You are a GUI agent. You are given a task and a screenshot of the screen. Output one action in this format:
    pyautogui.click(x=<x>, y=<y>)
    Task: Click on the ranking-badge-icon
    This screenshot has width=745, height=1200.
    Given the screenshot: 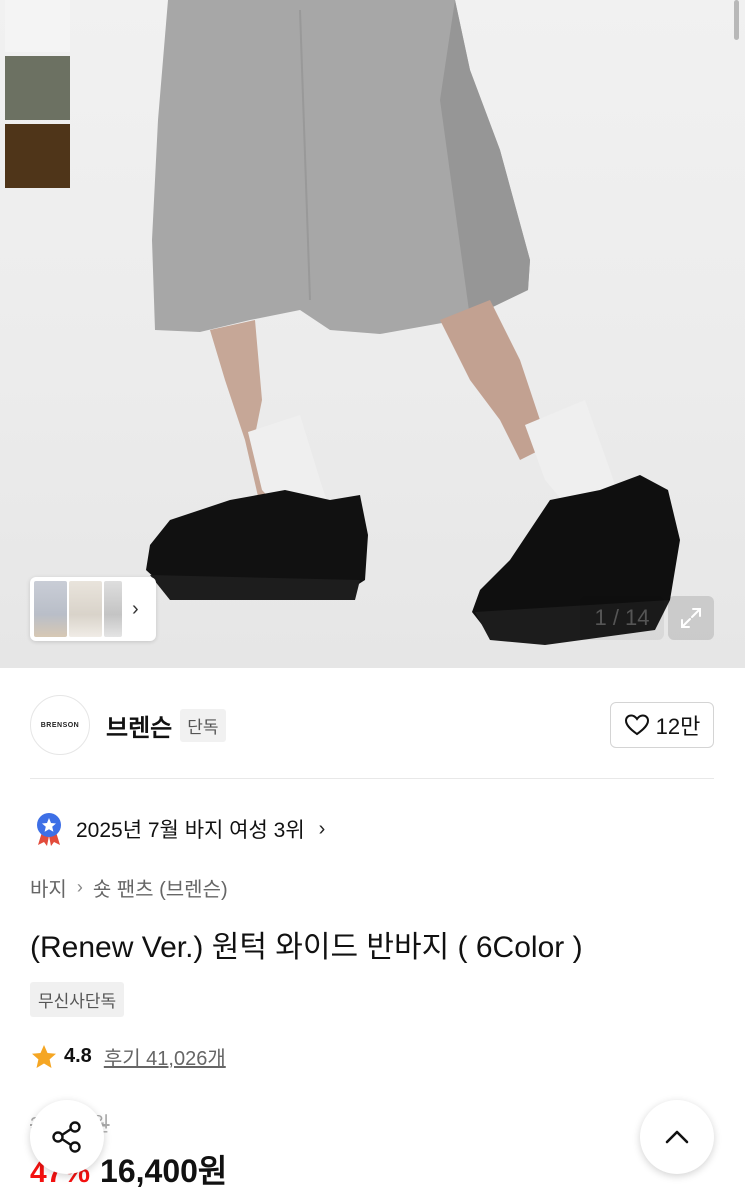 What is the action you would take?
    pyautogui.click(x=49, y=829)
    